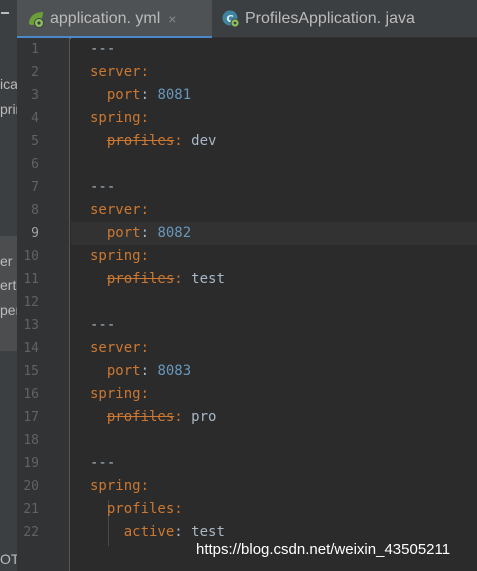 This screenshot has width=477, height=571. I want to click on minimize-icon, so click(5, 13).